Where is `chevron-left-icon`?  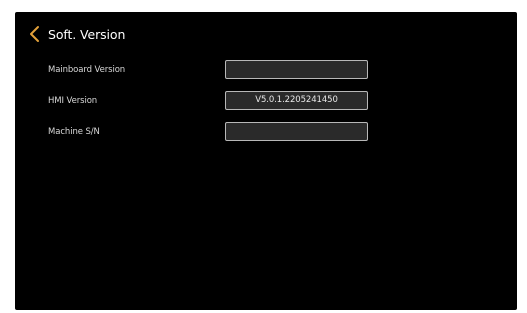 chevron-left-icon is located at coordinates (34, 34).